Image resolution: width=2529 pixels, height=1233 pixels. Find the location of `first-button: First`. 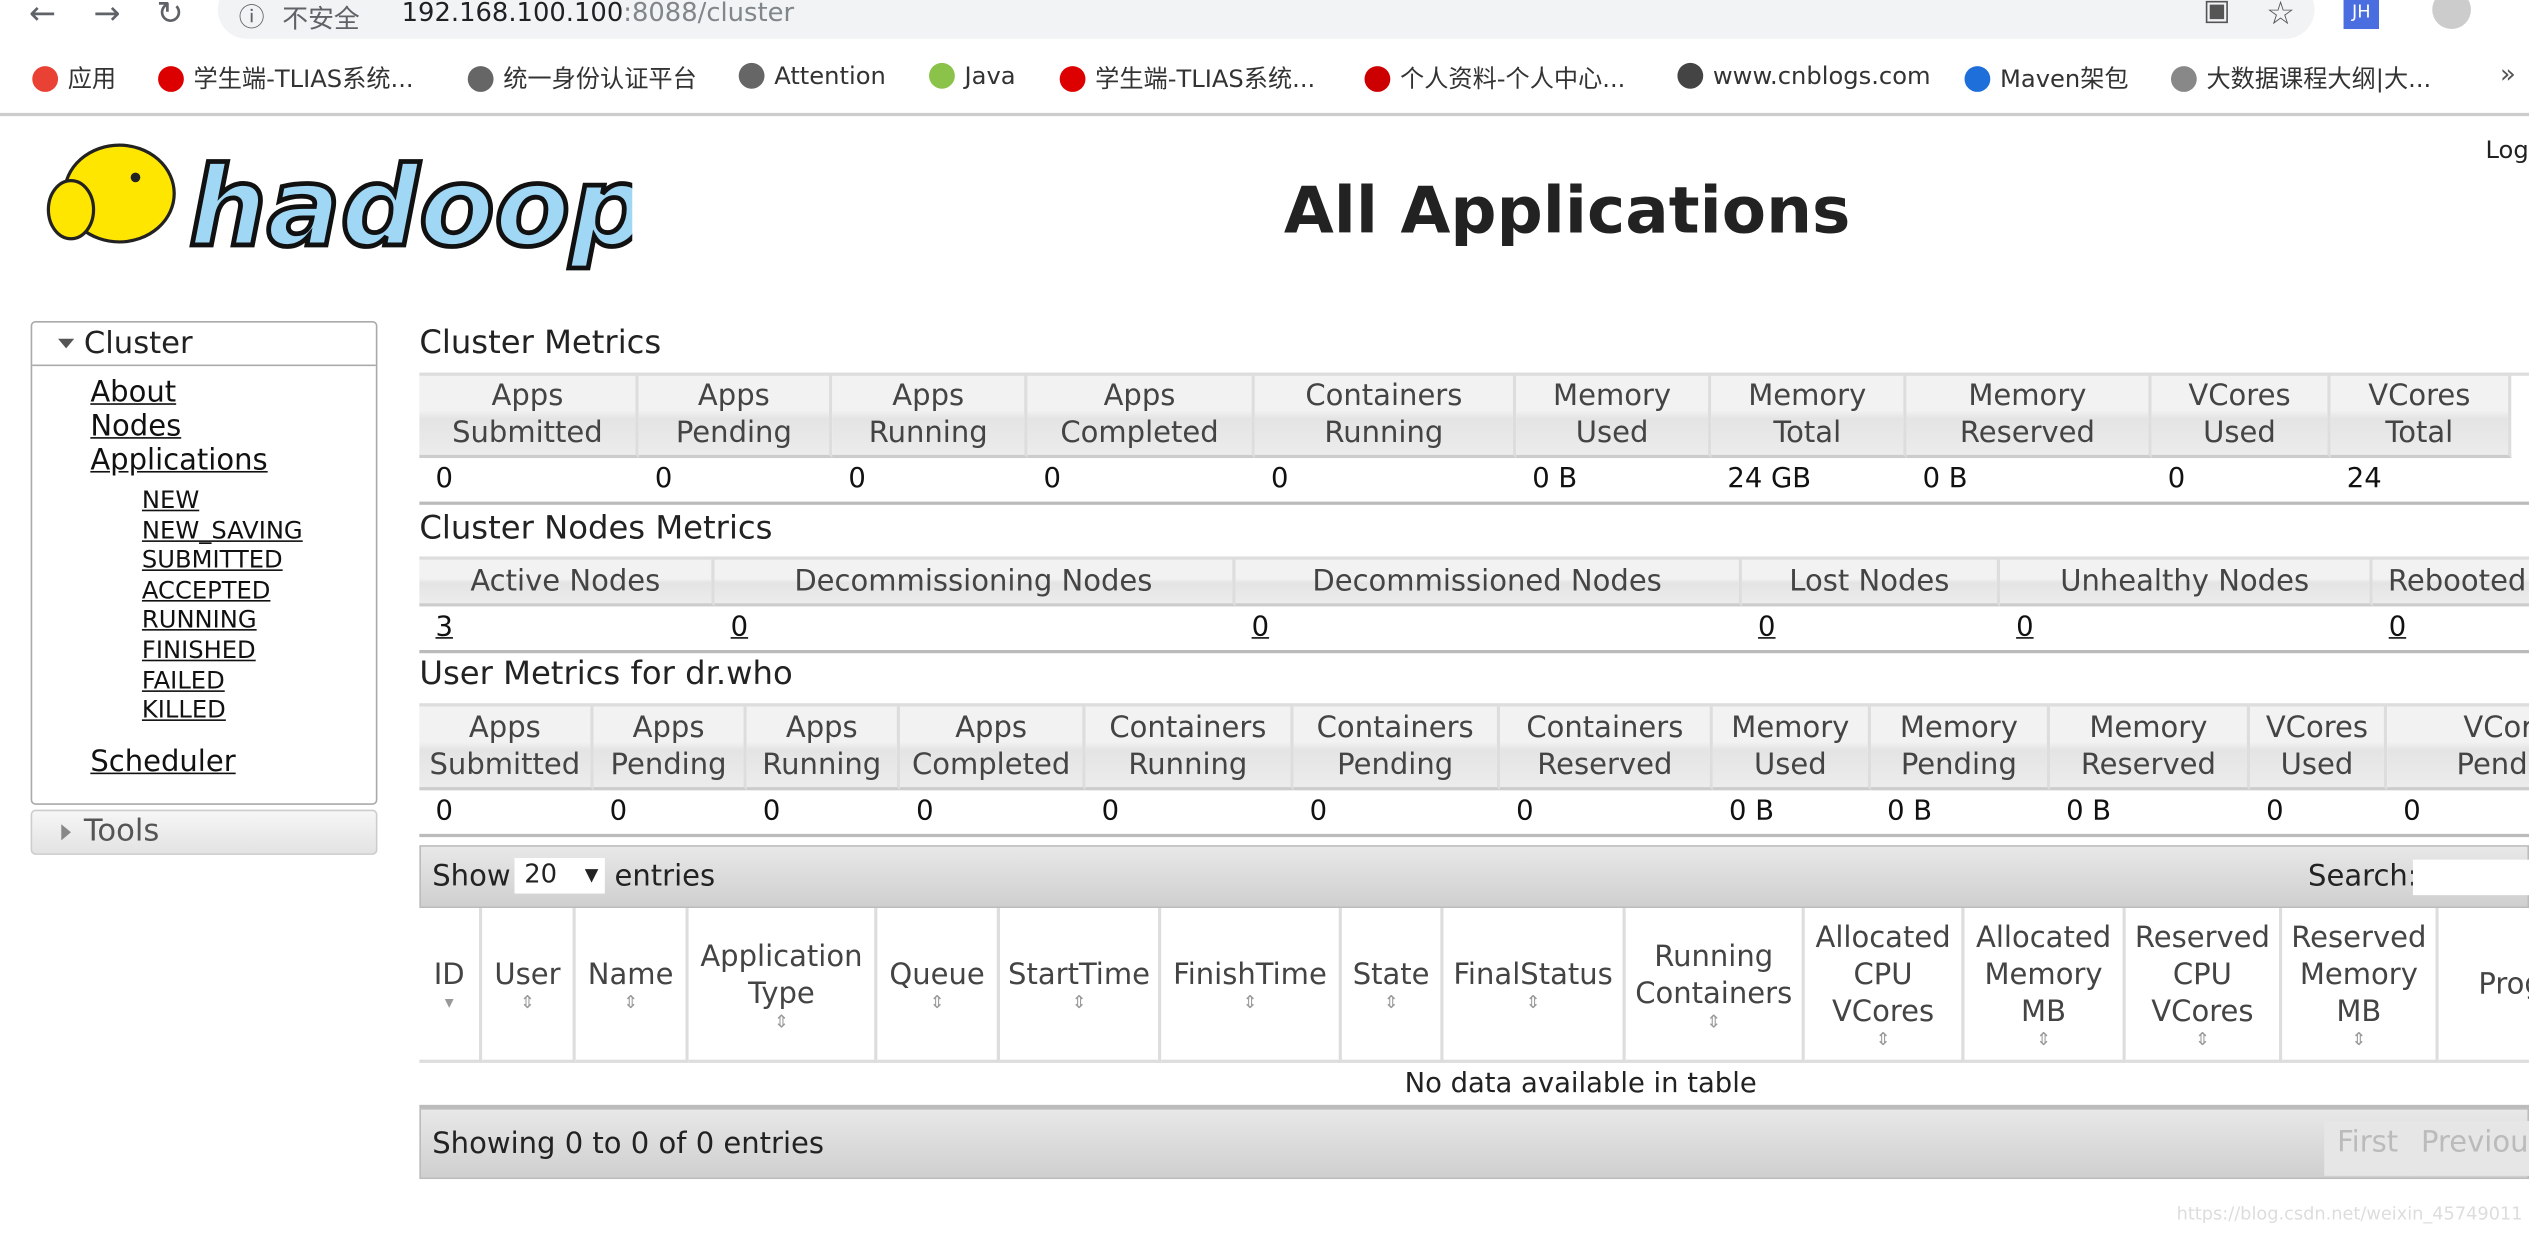

first-button: First is located at coordinates (2368, 1148).